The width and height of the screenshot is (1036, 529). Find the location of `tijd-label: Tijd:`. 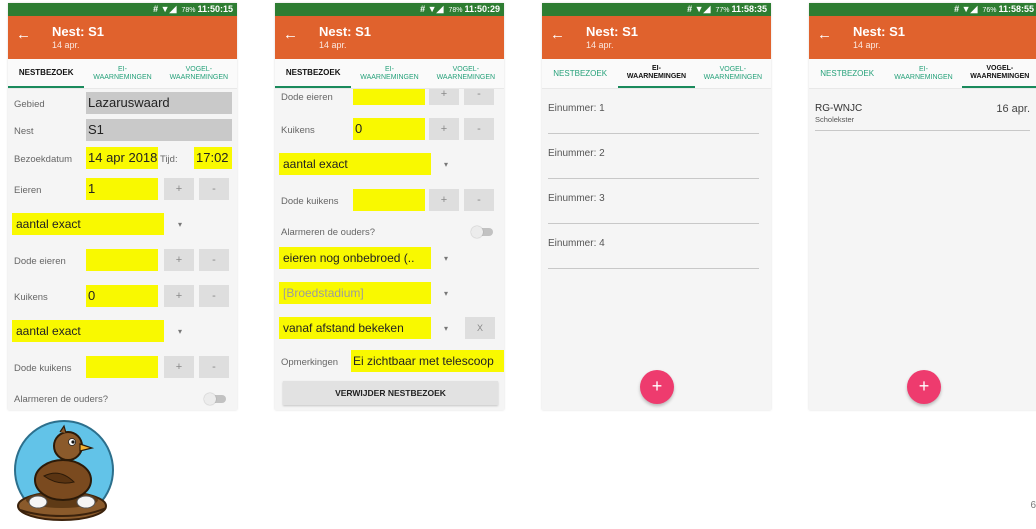

tijd-label: Tijd: is located at coordinates (169, 159).